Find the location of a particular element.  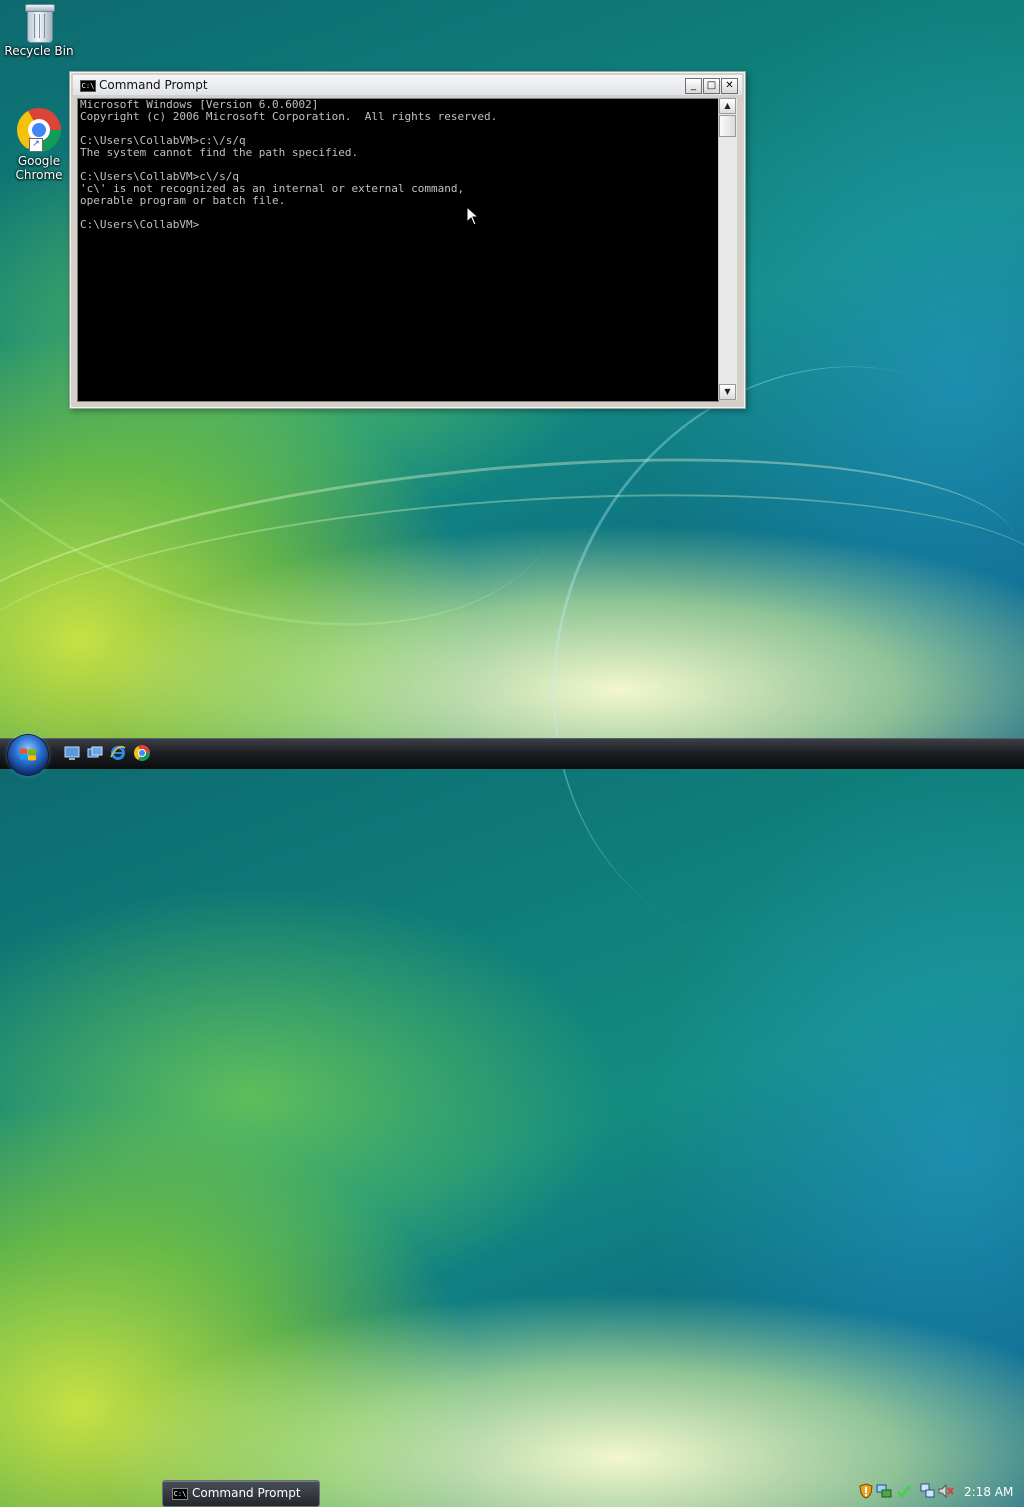

start-button is located at coordinates (28, 755).